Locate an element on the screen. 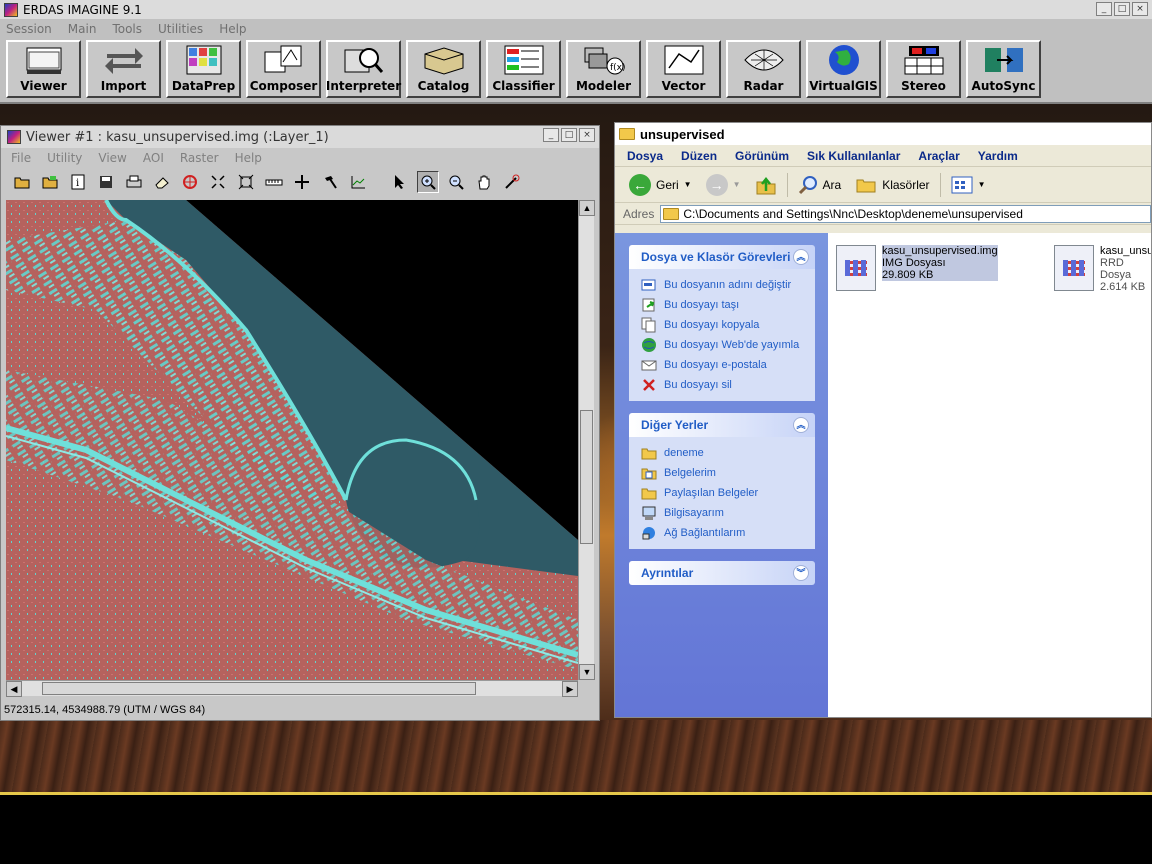 The image size is (1152, 864). viewer-menu-raster: Raster is located at coordinates (199, 158).